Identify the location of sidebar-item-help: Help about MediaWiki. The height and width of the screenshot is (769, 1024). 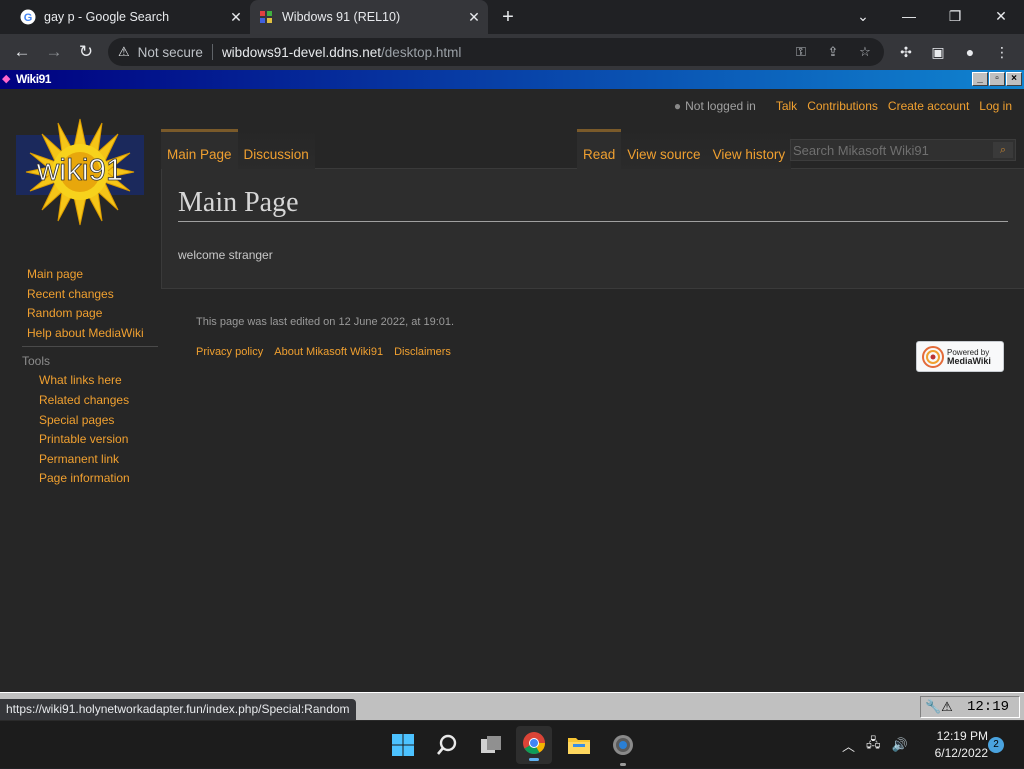
(80, 334).